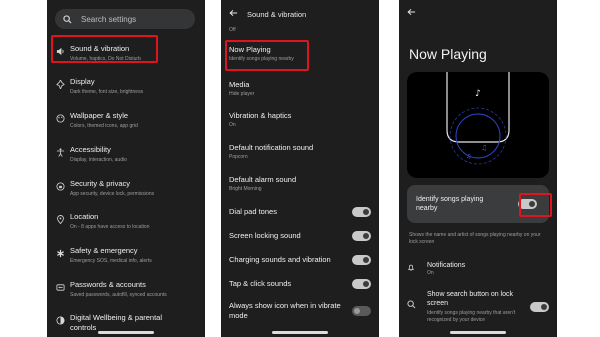 The height and width of the screenshot is (337, 600). Describe the element at coordinates (116, 322) in the screenshot. I see `item-title: Digital Wellbeing & parental controls` at that location.